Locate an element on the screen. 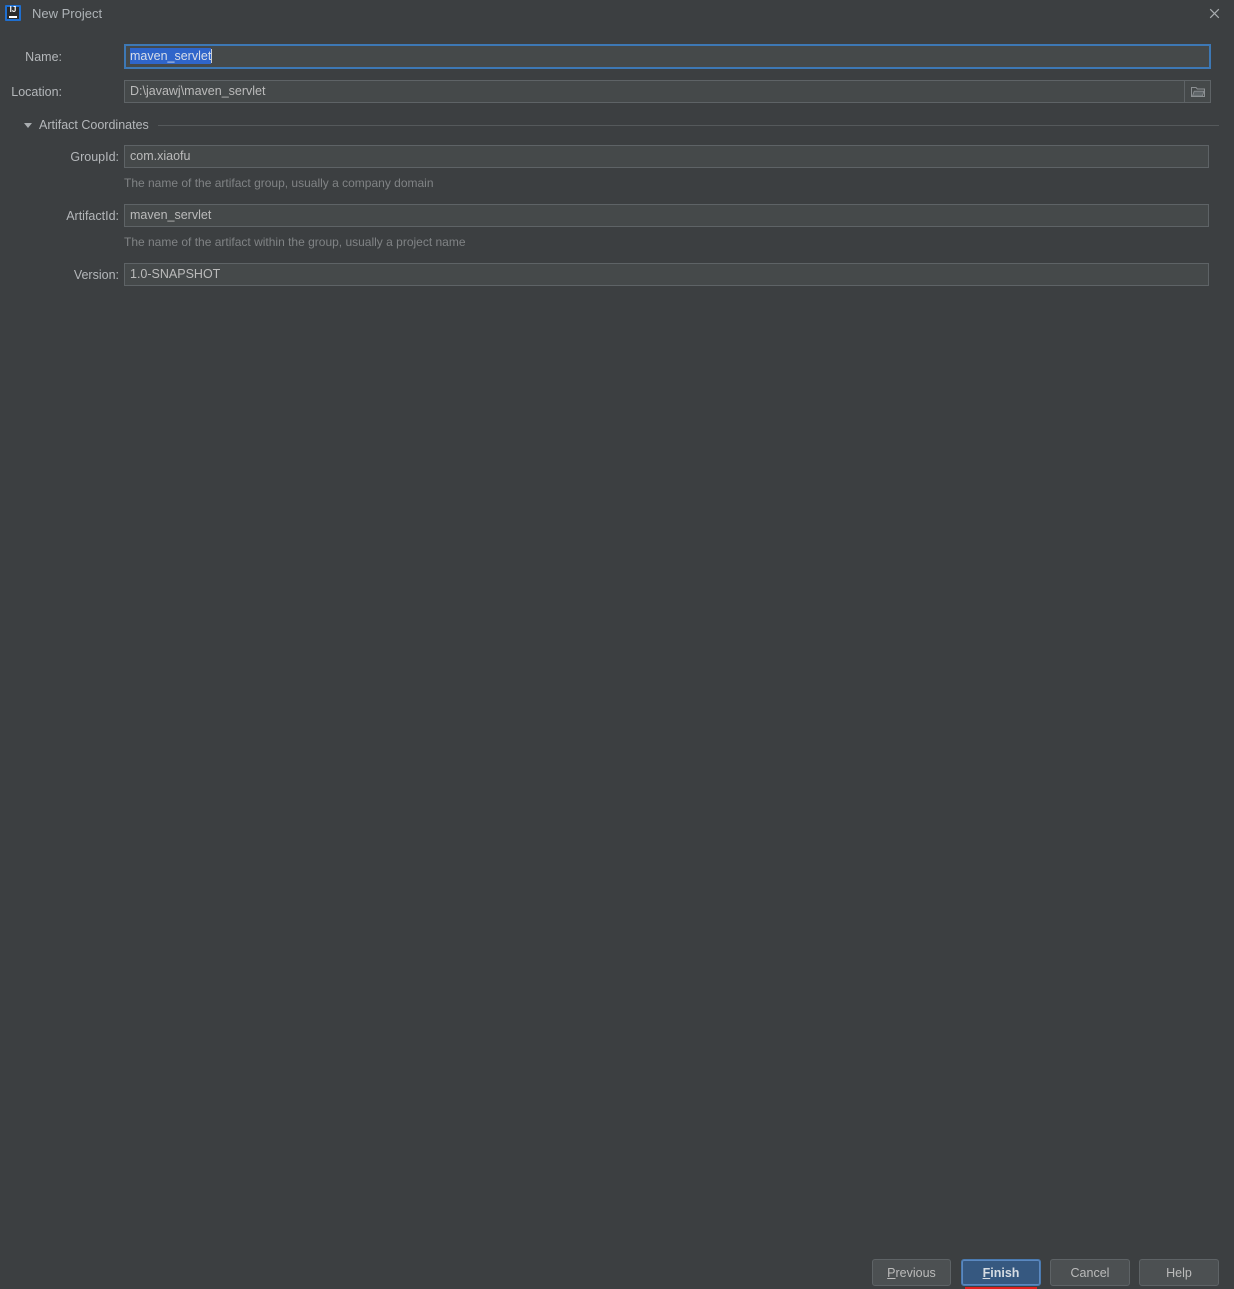 This screenshot has width=1234, height=1289. artifact-coordinates-title: Artifact Coordinates is located at coordinates (94, 125).